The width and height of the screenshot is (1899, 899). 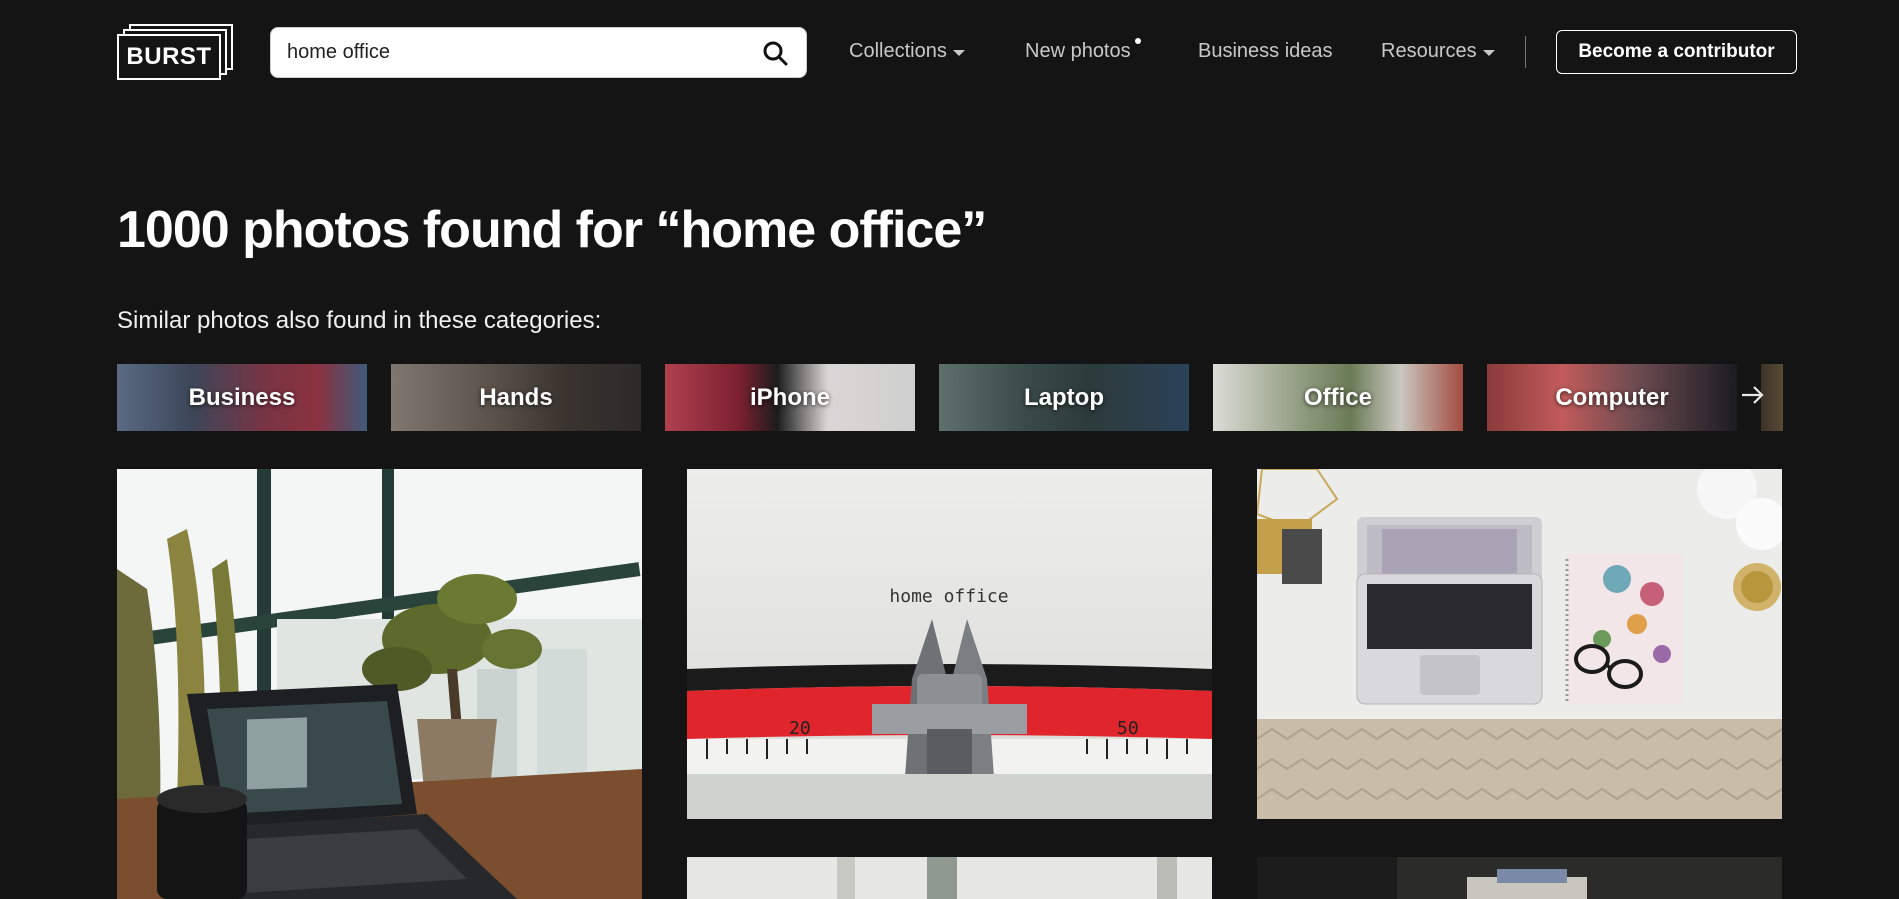 I want to click on category-iphone: iPhone, so click(x=790, y=397).